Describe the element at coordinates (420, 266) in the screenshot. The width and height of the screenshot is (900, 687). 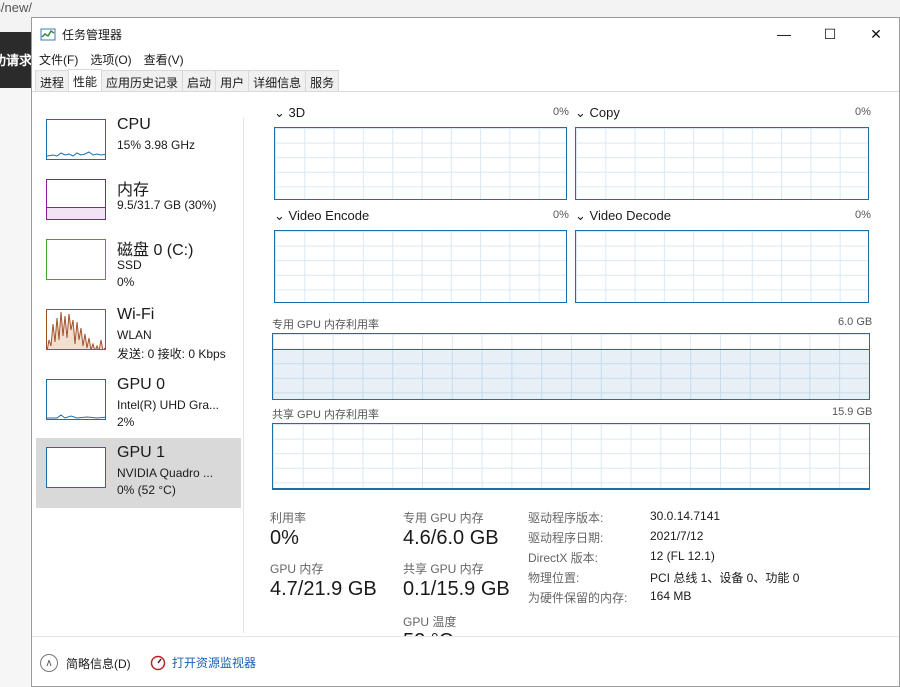
I see `engine-video-encode-graph` at that location.